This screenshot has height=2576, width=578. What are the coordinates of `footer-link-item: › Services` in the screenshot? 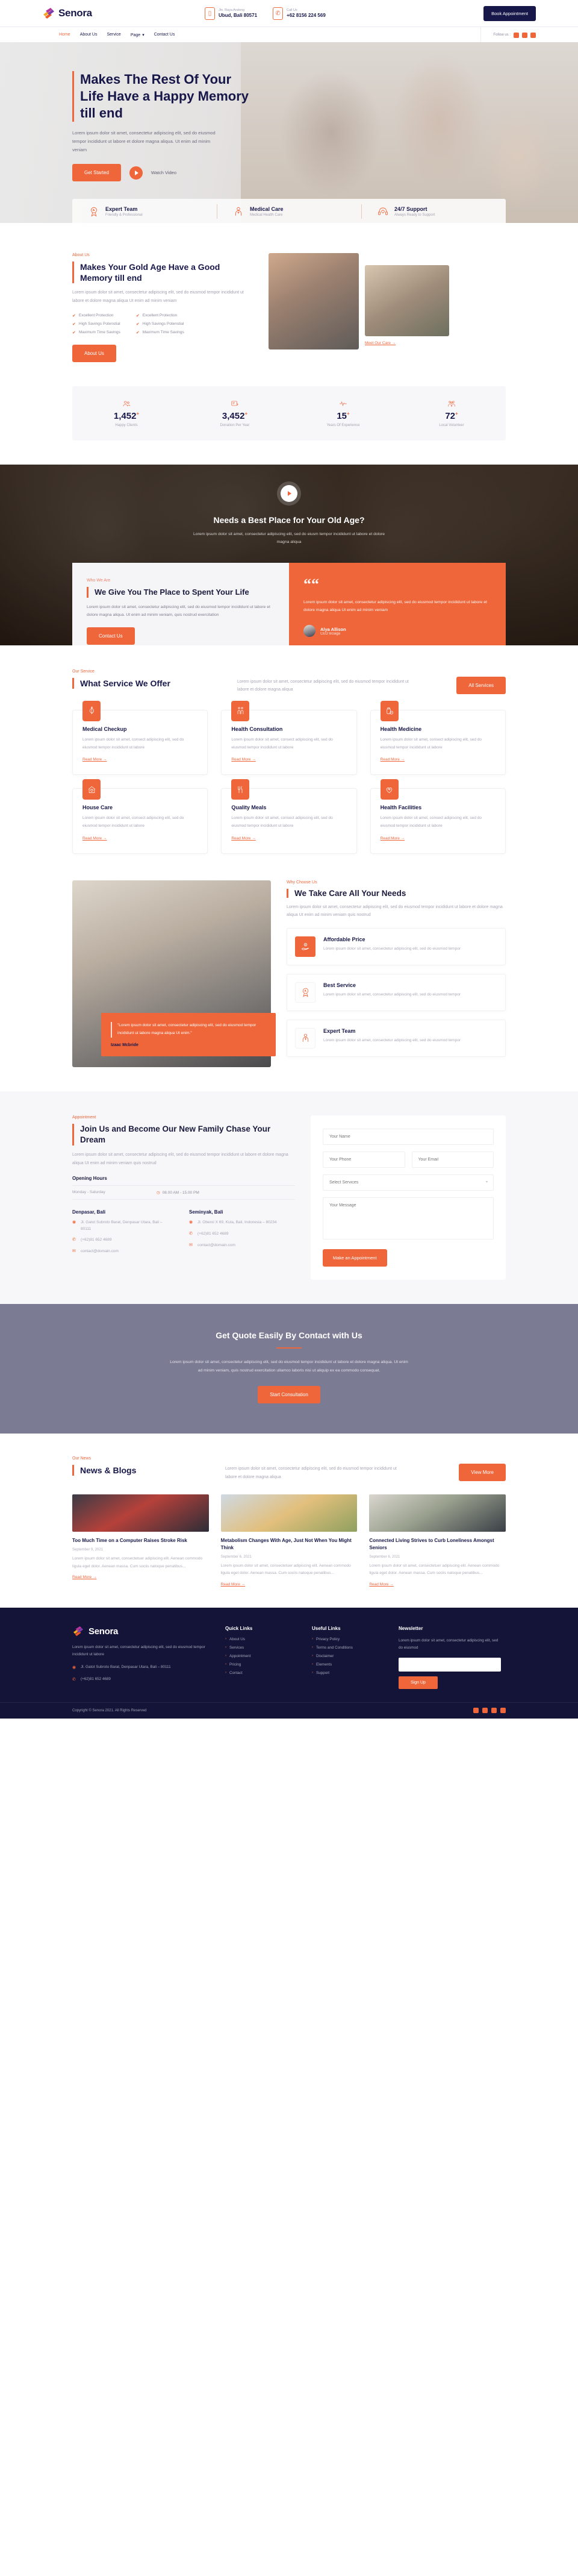 It's located at (261, 1648).